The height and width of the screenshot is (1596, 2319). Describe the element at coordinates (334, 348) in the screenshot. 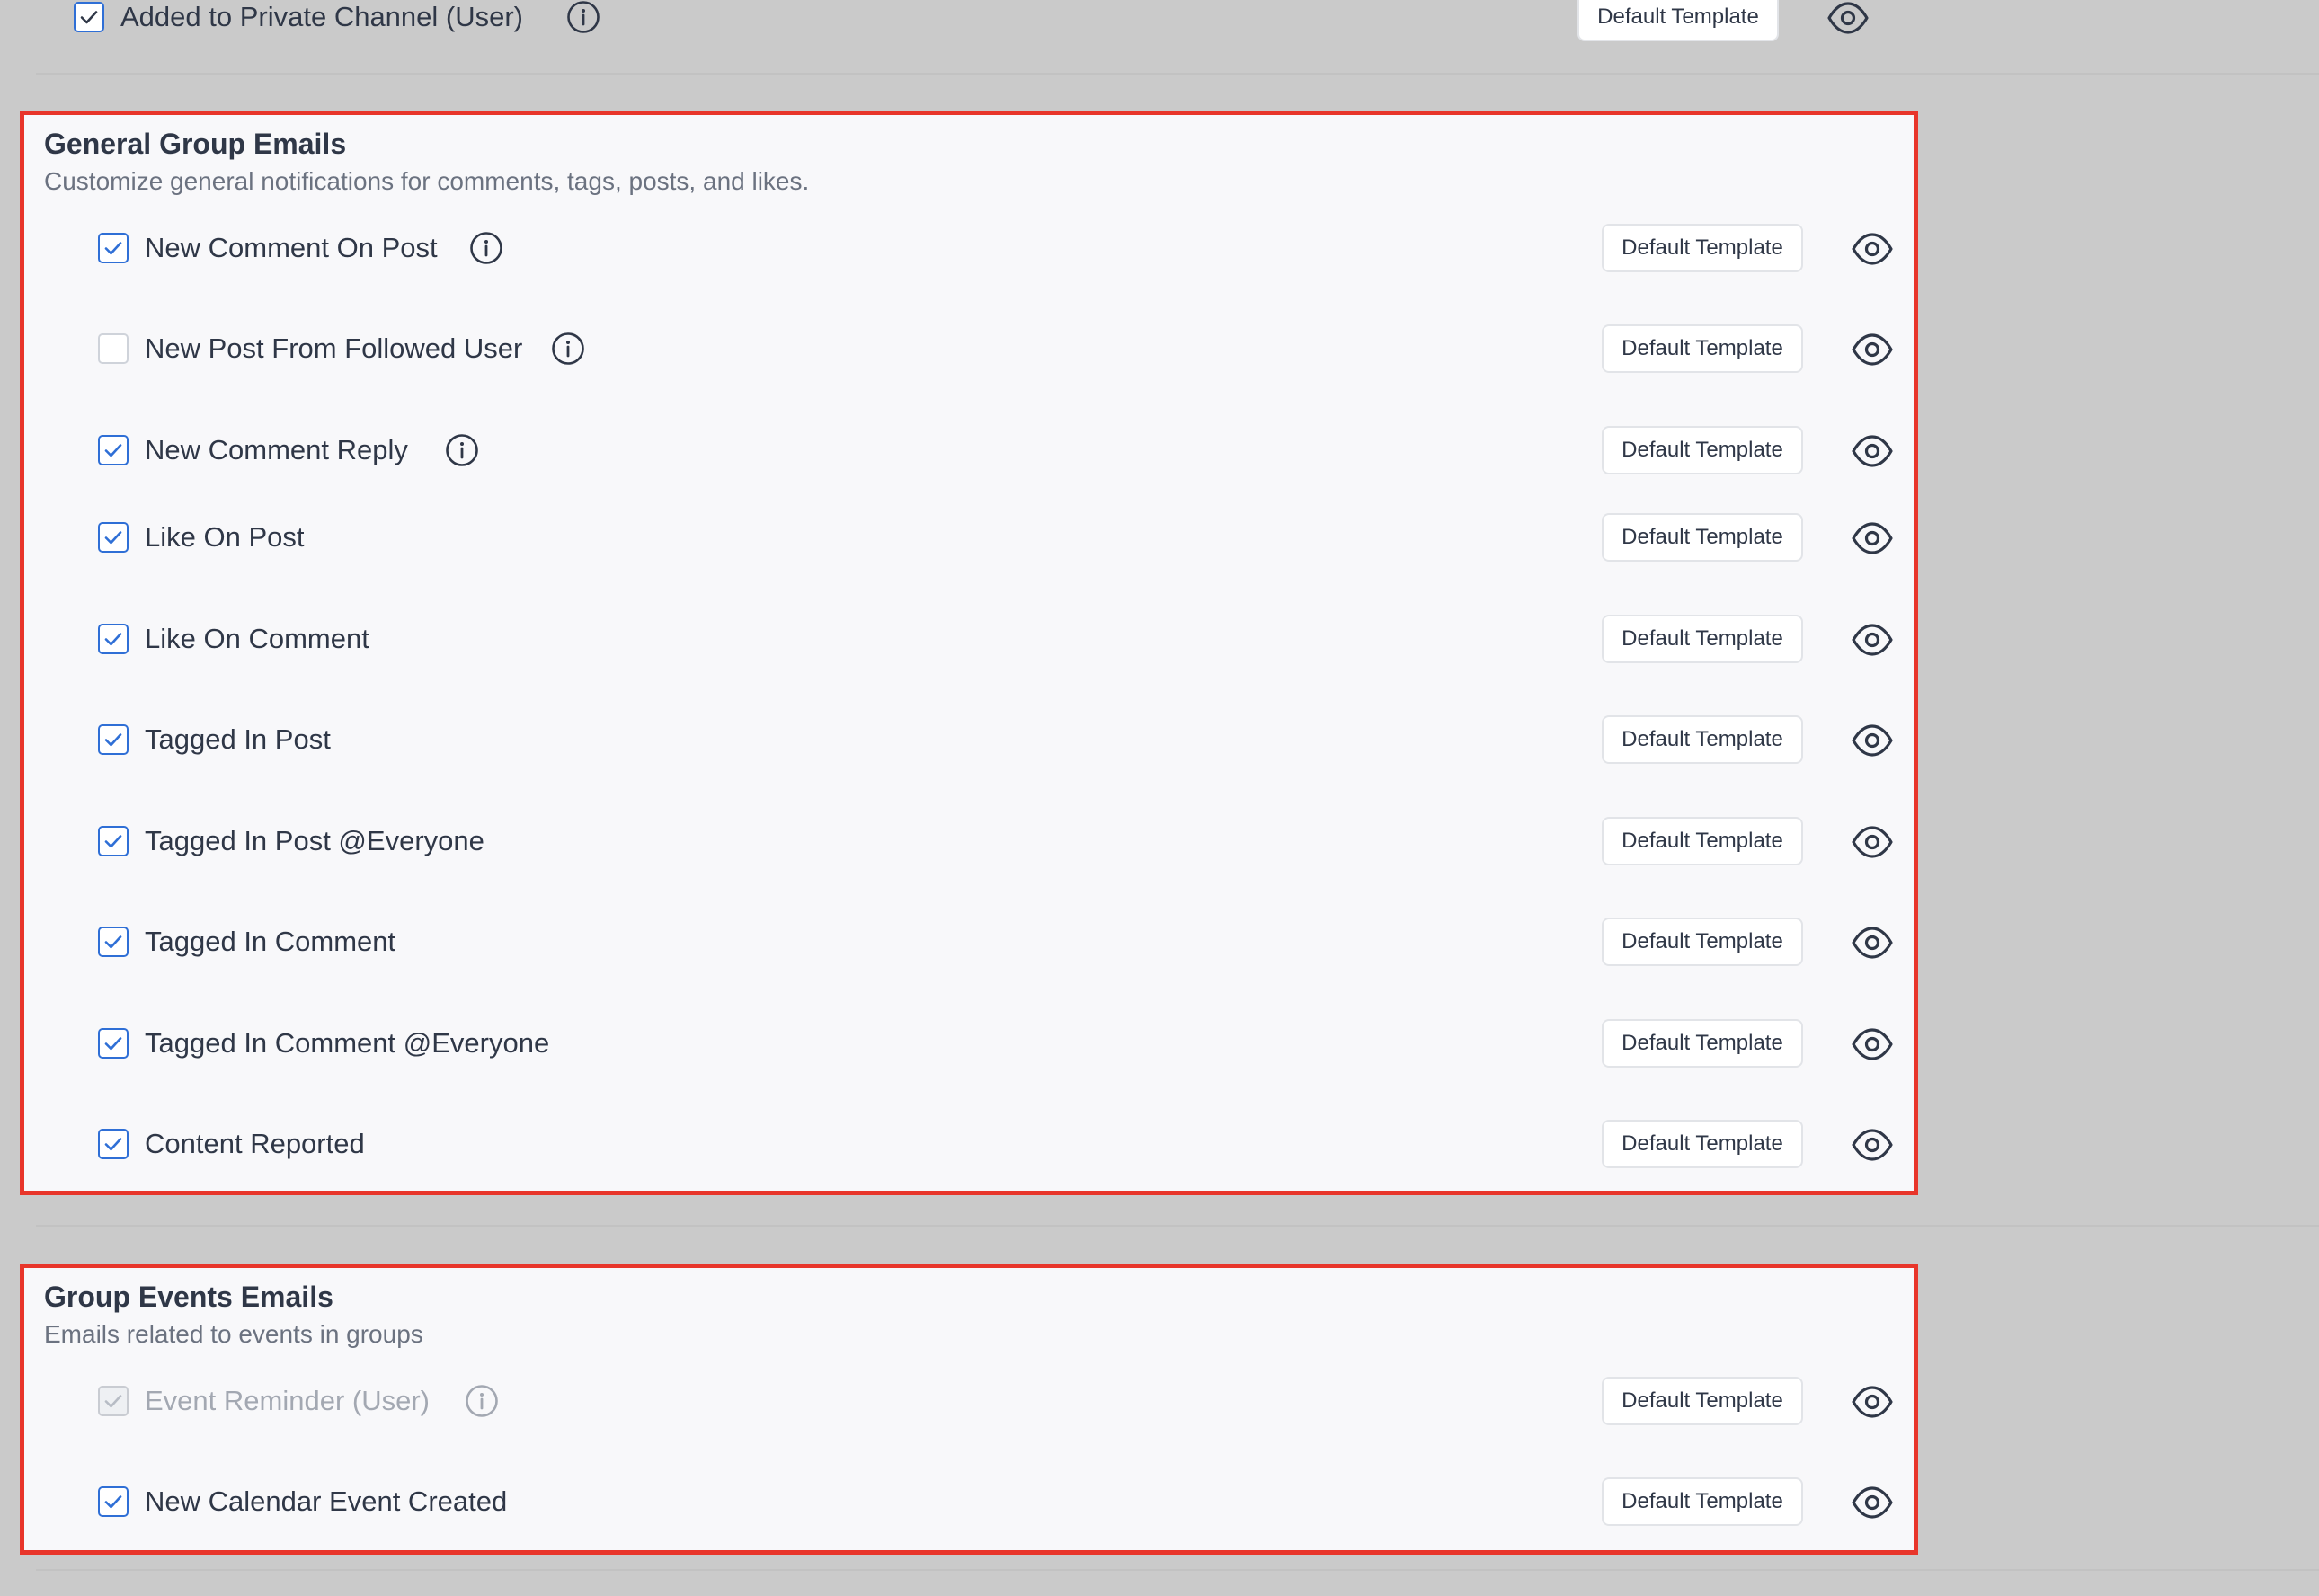

I see `row-label: New Post From Followed User` at that location.